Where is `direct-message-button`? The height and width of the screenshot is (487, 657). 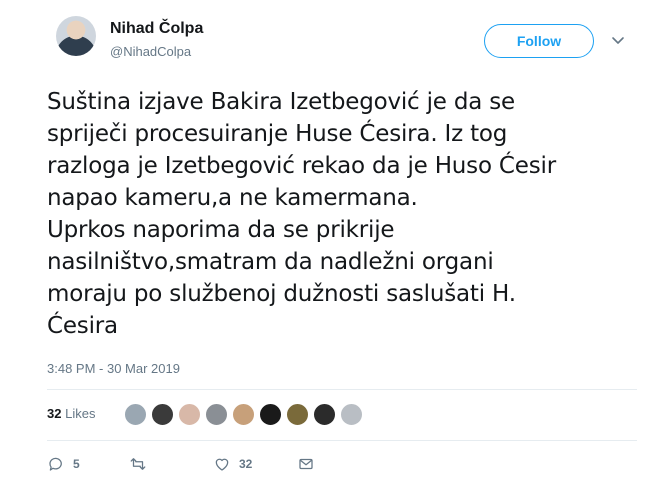
direct-message-button is located at coordinates (306, 464).